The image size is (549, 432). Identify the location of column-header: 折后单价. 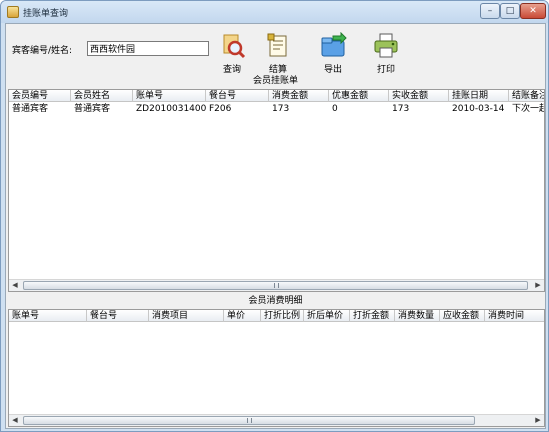
(327, 316).